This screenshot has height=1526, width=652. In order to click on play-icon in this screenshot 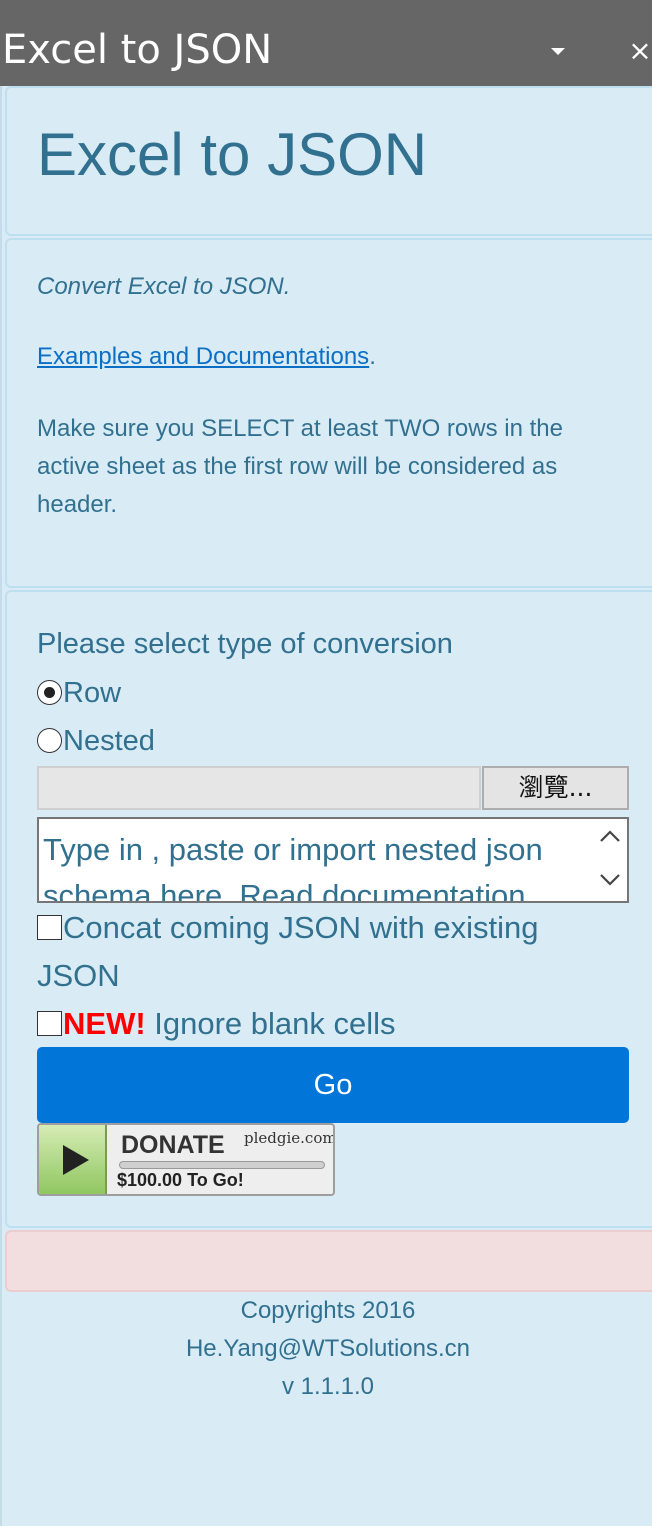, I will do `click(76, 1160)`.